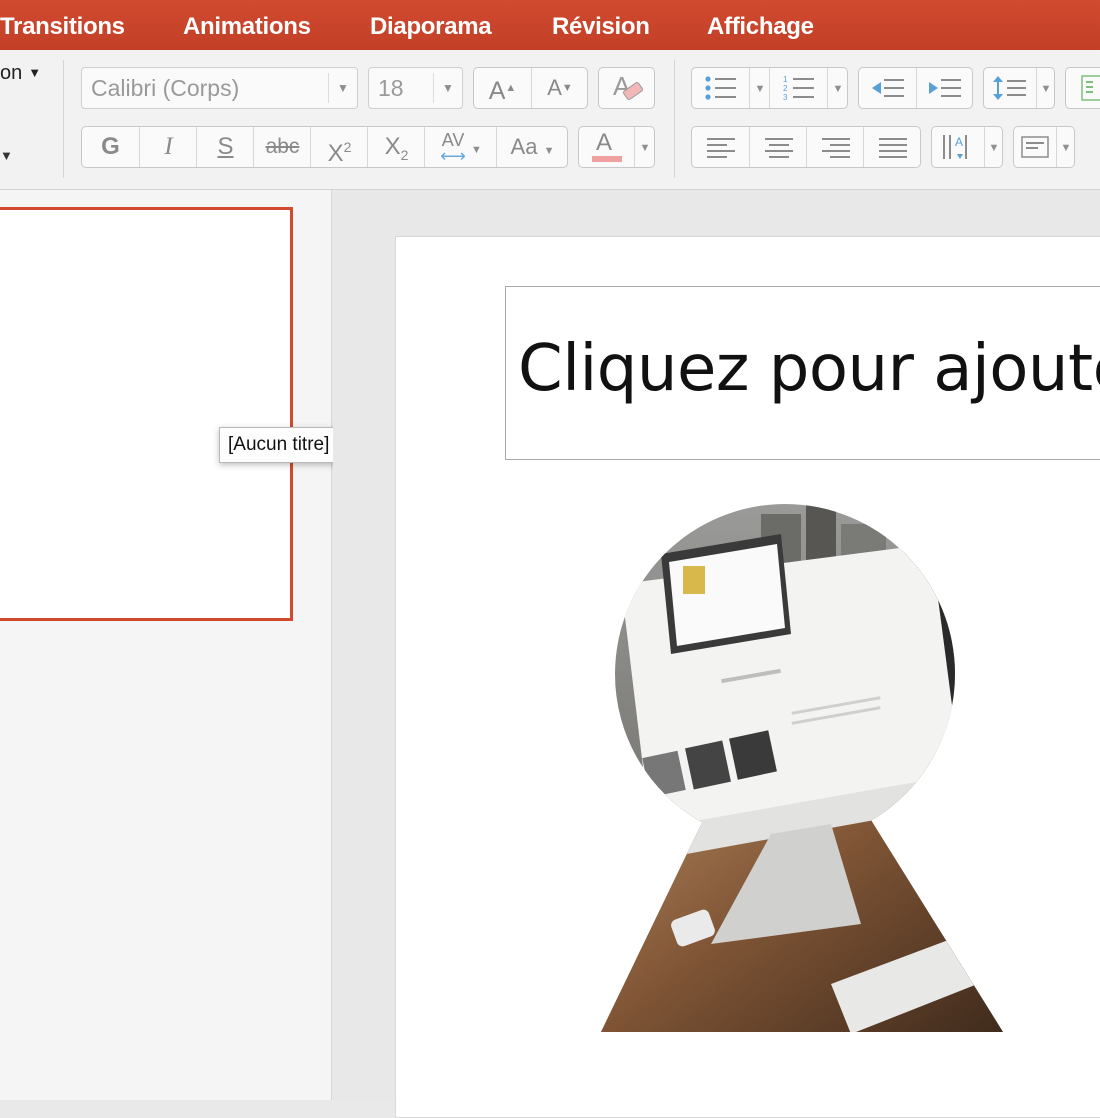  What do you see at coordinates (607, 159) in the screenshot?
I see `font-color-bar` at bounding box center [607, 159].